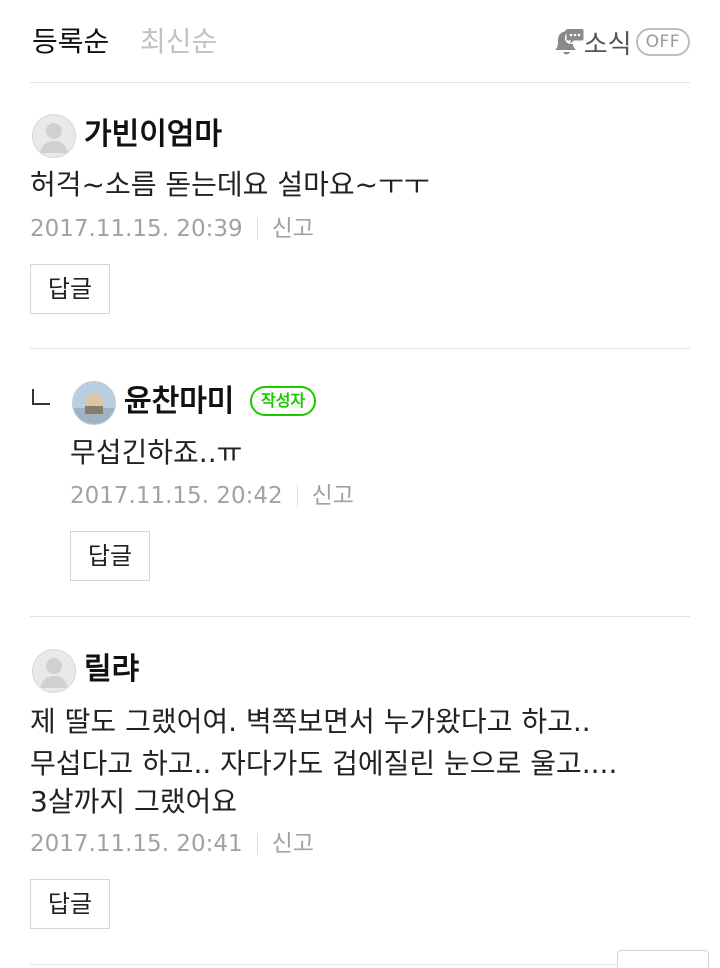 The width and height of the screenshot is (720, 968). What do you see at coordinates (230, 184) in the screenshot?
I see `comment-text: 허걱~소름 돋는데요 설마요~ㅜㅜ` at bounding box center [230, 184].